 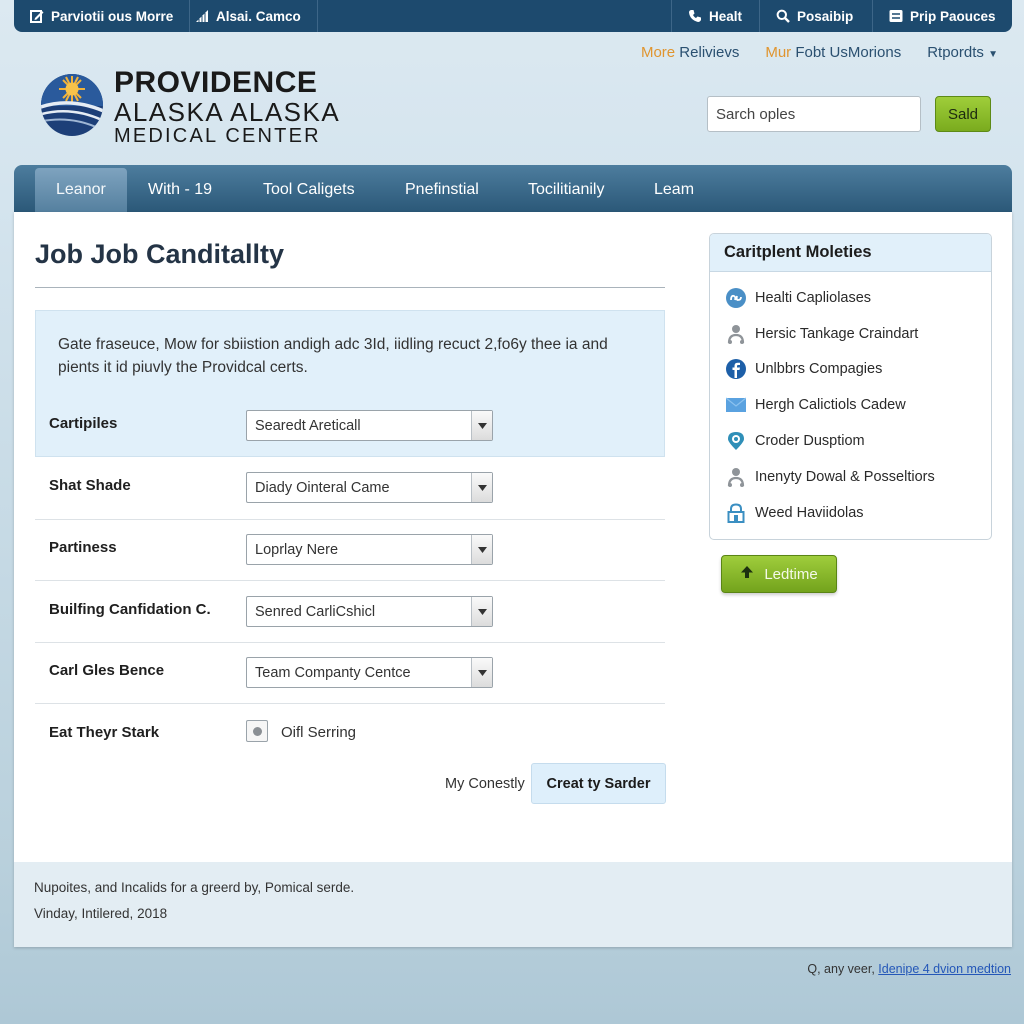 I want to click on link-icon, so click(x=735, y=297).